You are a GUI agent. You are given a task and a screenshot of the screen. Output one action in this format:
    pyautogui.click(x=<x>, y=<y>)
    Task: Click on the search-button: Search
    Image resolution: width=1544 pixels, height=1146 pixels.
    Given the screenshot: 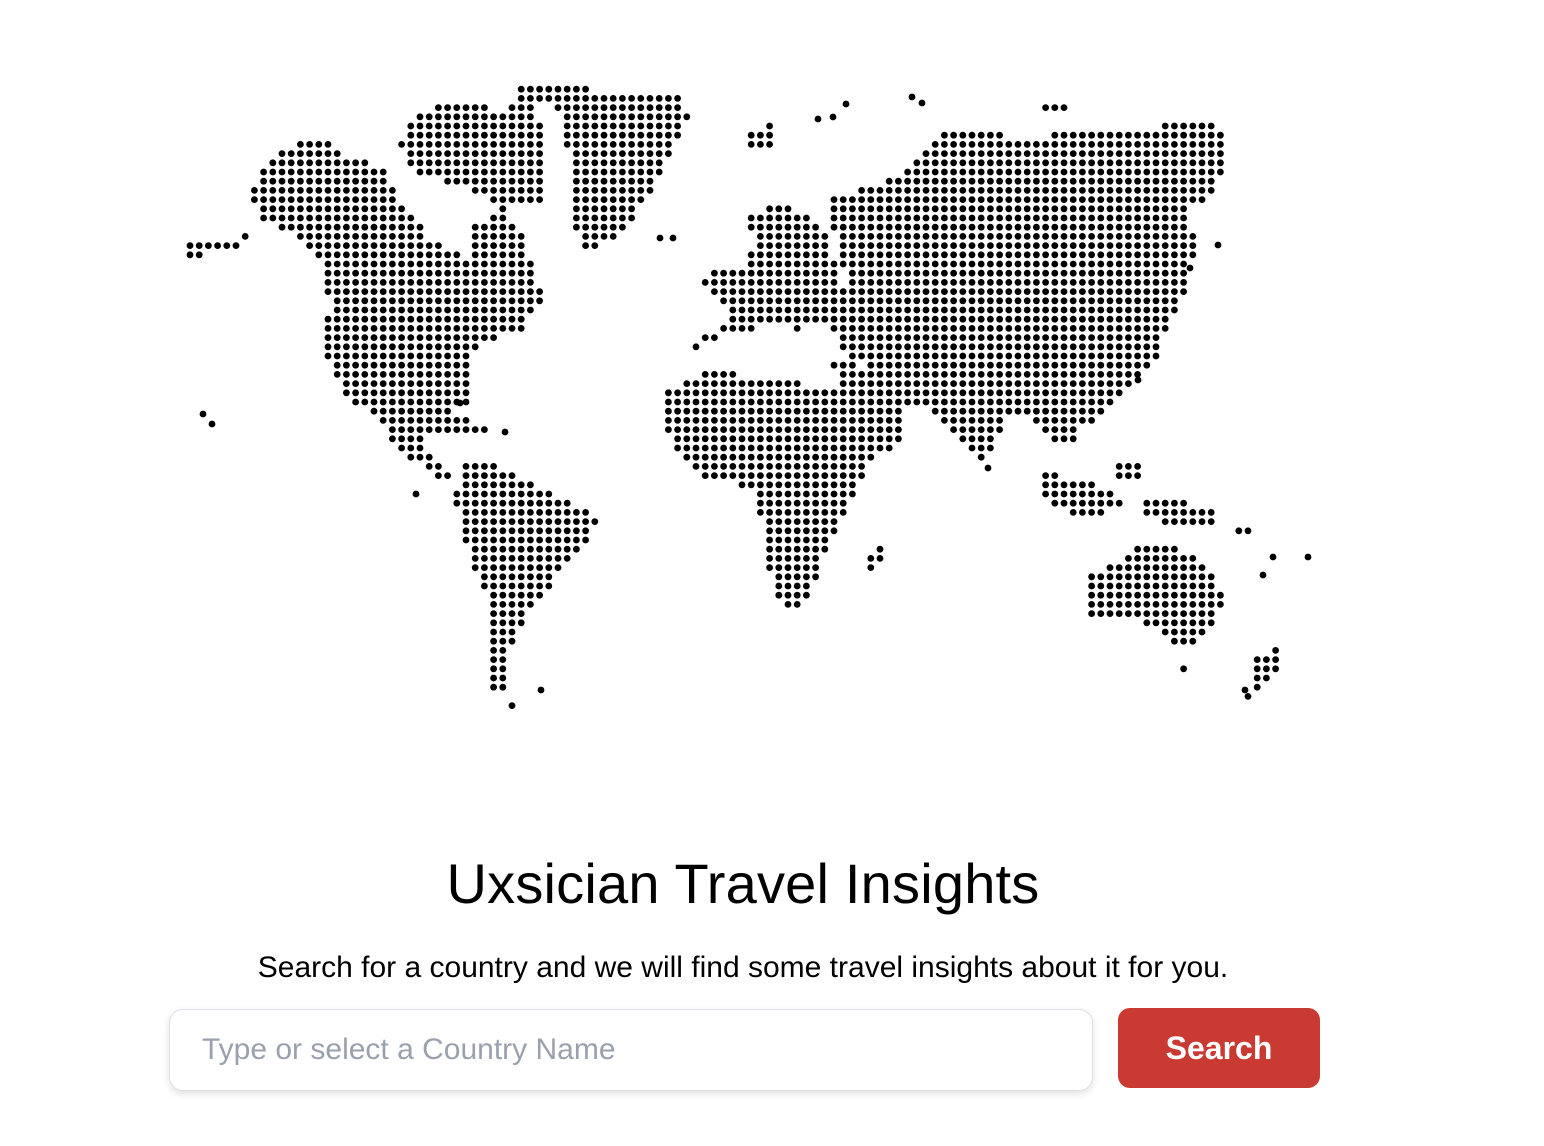 What is the action you would take?
    pyautogui.click(x=1219, y=1048)
    